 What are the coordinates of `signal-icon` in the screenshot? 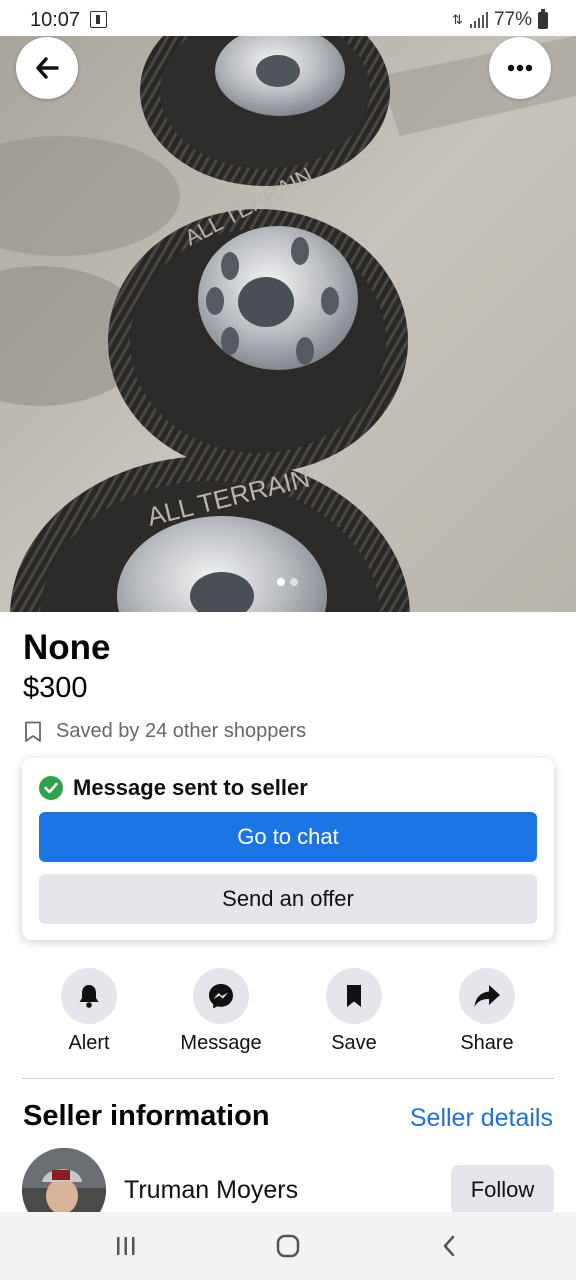 It's located at (478, 20).